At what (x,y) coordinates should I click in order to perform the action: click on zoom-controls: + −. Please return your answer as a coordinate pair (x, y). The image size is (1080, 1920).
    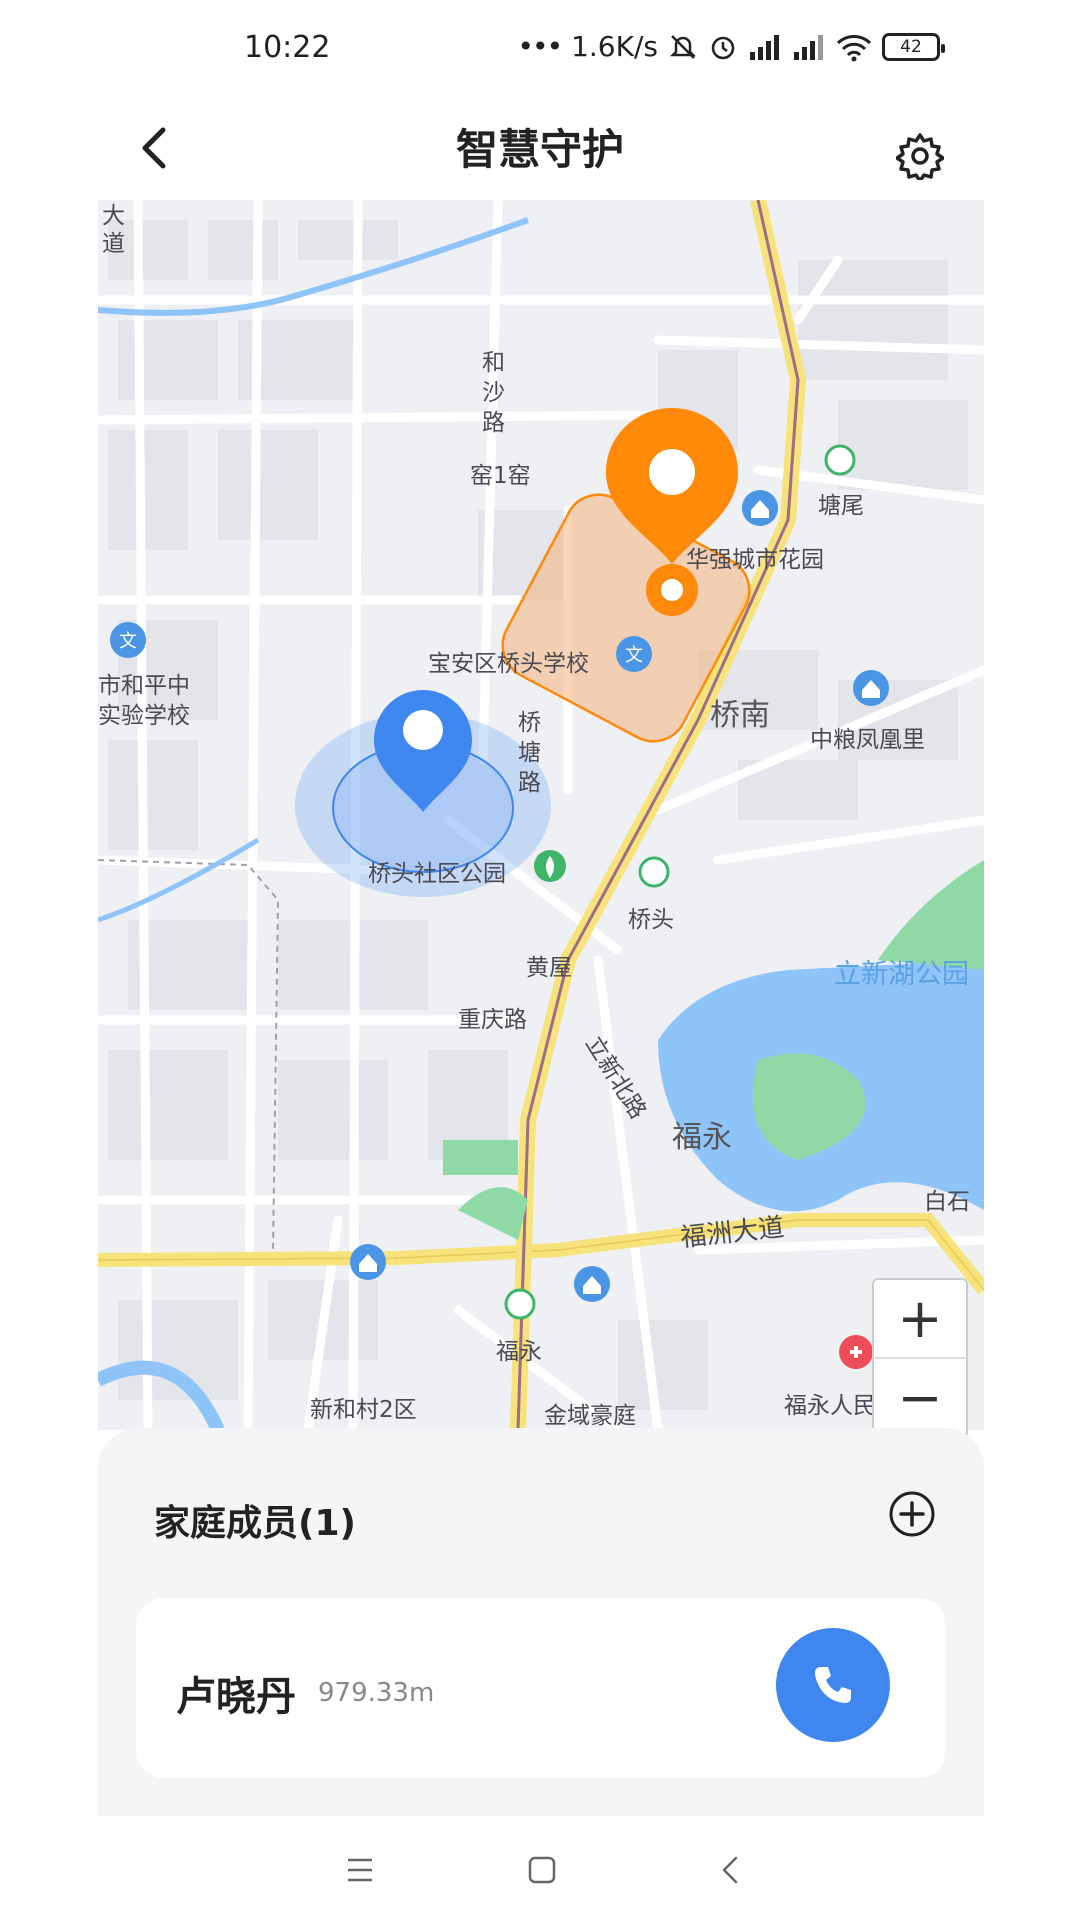
    Looking at the image, I should click on (920, 1358).